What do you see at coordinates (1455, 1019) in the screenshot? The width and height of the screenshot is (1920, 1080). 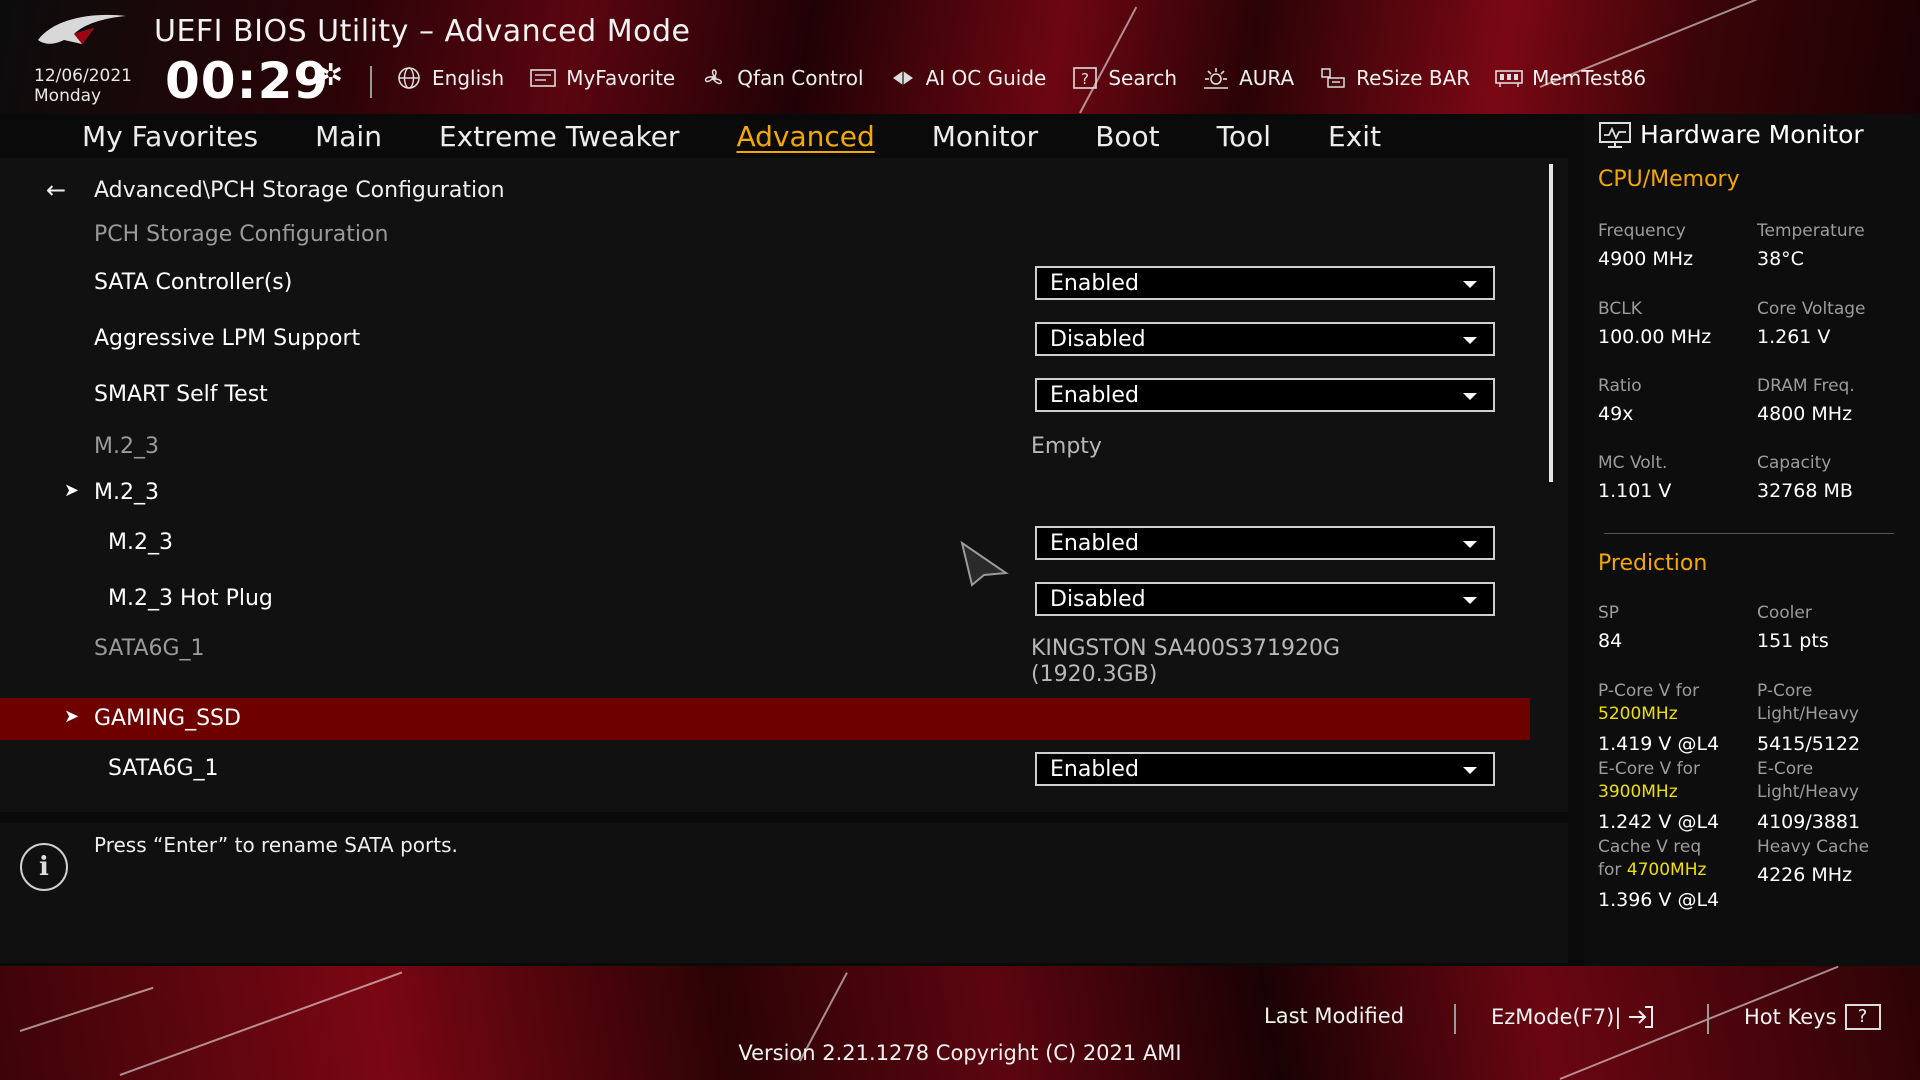 I see `footer-divider` at bounding box center [1455, 1019].